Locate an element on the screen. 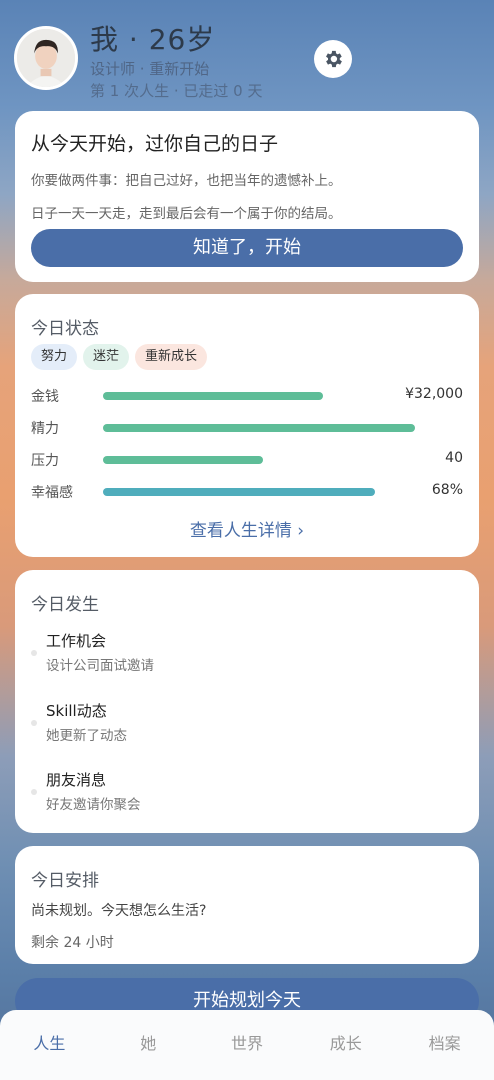 The image size is (494, 1080). item-title: 工作机会 is located at coordinates (76, 641).